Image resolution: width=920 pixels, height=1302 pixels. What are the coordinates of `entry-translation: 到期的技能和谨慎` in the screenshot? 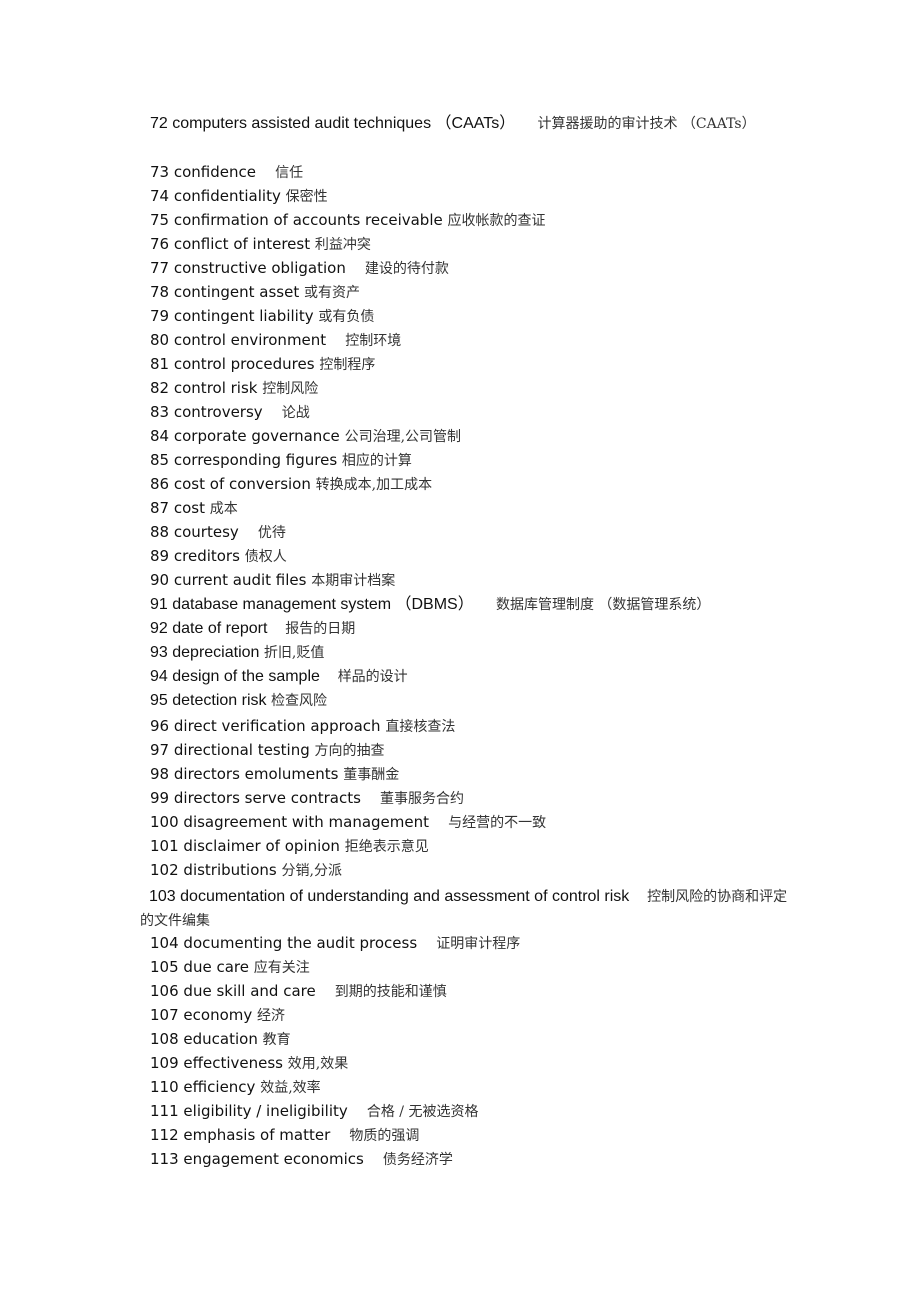 It's located at (390, 992).